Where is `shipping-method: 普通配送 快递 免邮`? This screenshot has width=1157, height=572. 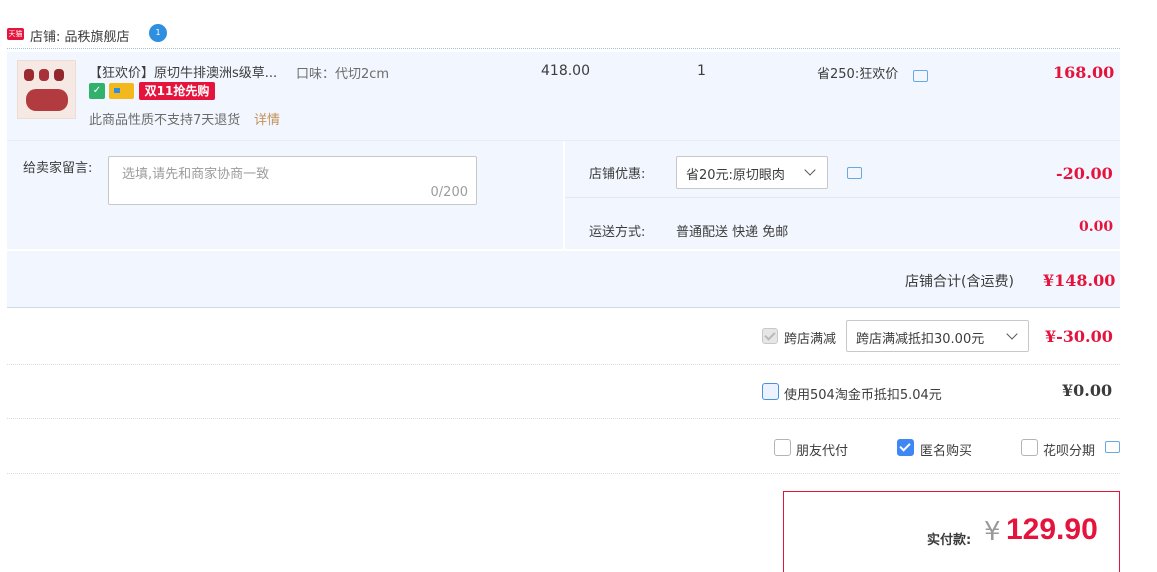
shipping-method: 普通配送 快递 免邮 is located at coordinates (732, 232).